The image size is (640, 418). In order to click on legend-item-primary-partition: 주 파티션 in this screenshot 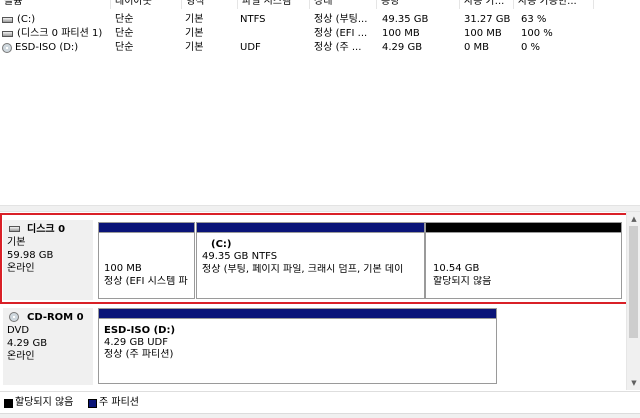, I will do `click(113, 403)`.